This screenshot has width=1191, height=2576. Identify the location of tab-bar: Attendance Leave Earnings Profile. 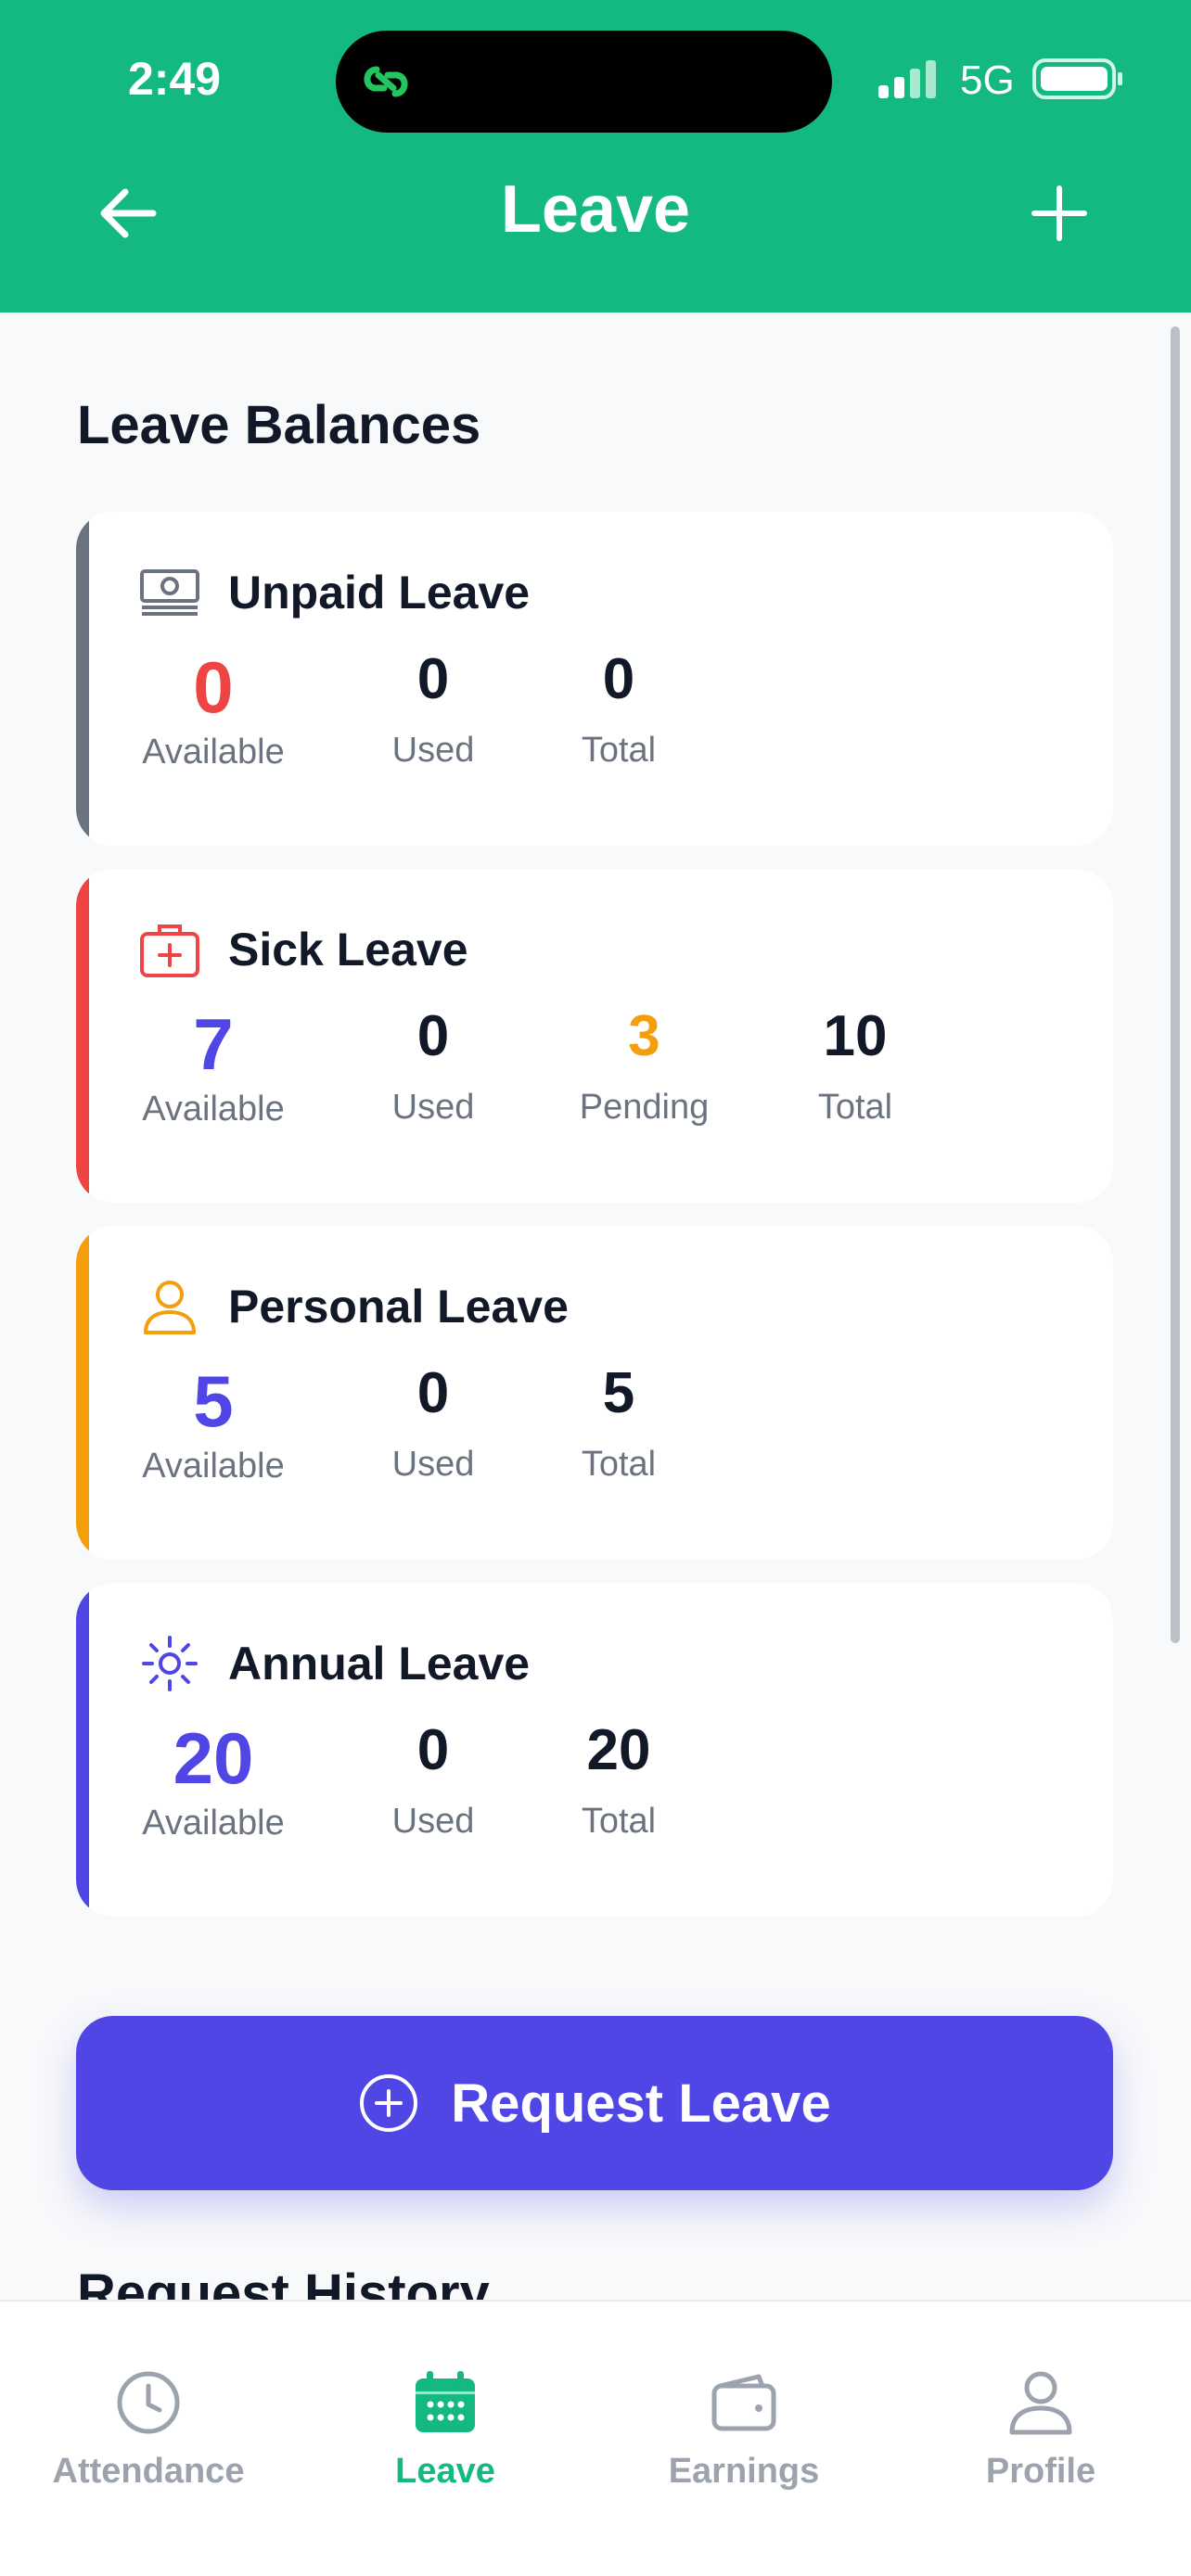
(595, 2438).